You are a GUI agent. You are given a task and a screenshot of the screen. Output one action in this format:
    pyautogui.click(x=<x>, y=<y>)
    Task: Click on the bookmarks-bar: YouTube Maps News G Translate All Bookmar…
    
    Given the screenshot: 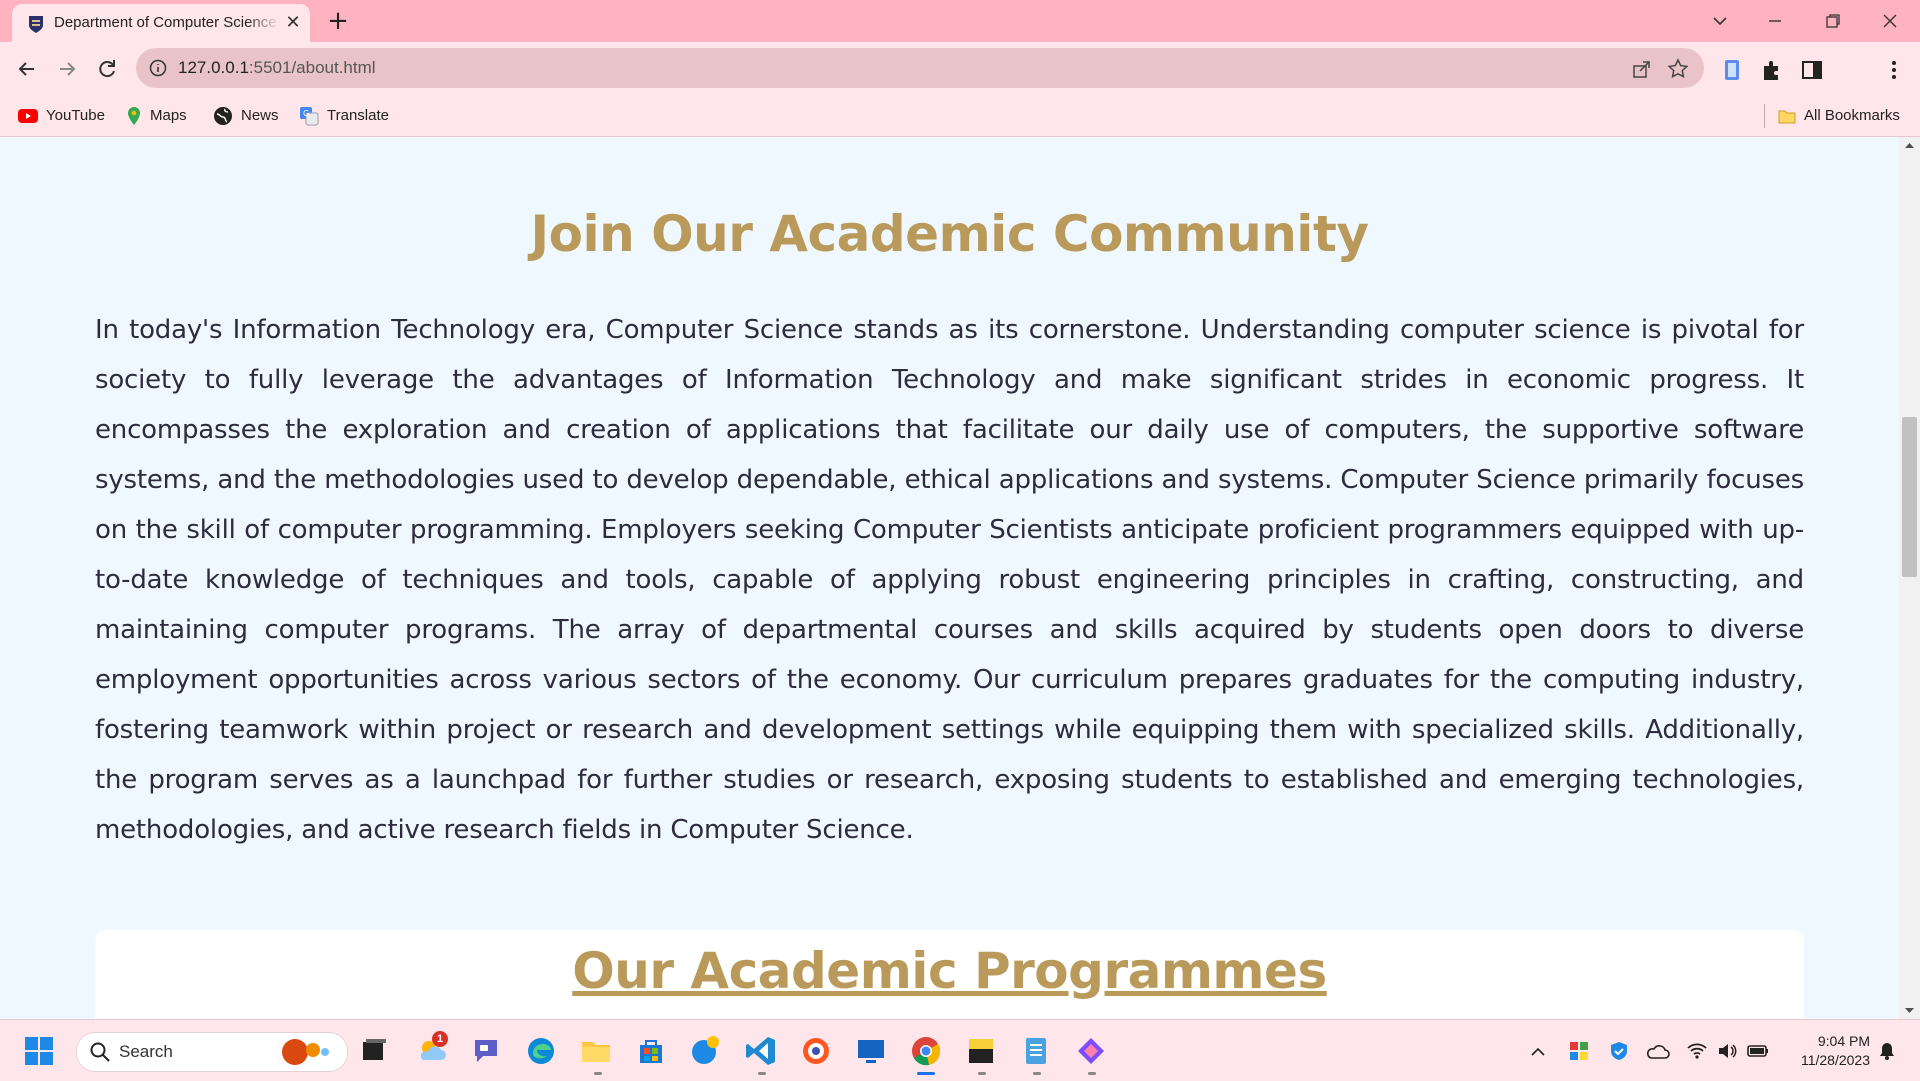 What is the action you would take?
    pyautogui.click(x=960, y=116)
    